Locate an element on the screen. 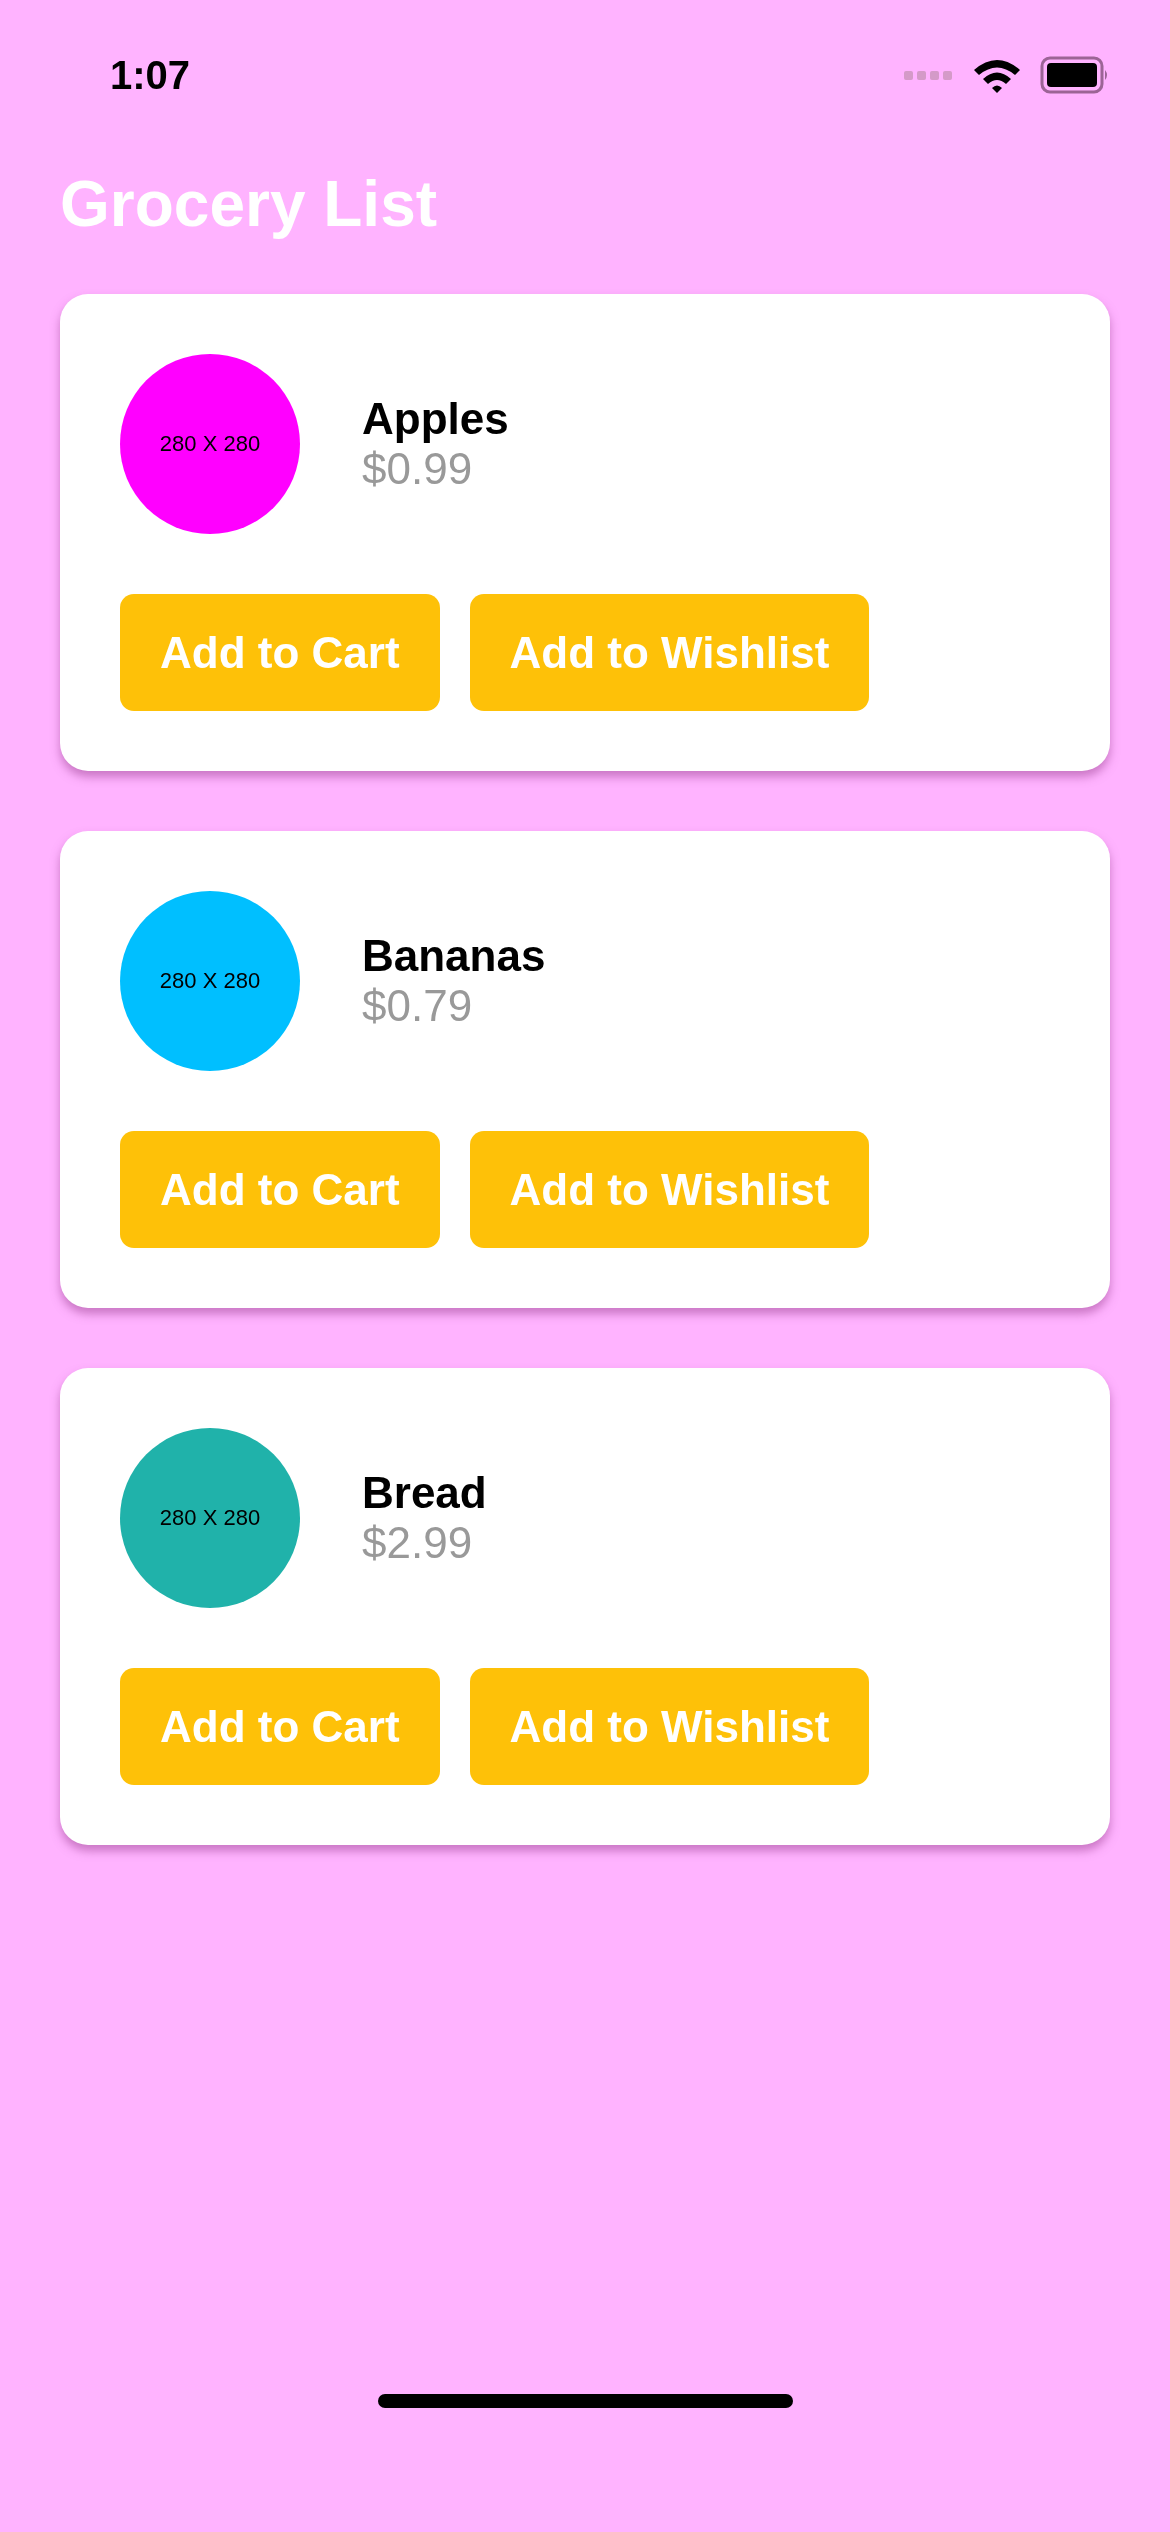 The width and height of the screenshot is (1170, 2532). product-price: $2.99 is located at coordinates (418, 1543).